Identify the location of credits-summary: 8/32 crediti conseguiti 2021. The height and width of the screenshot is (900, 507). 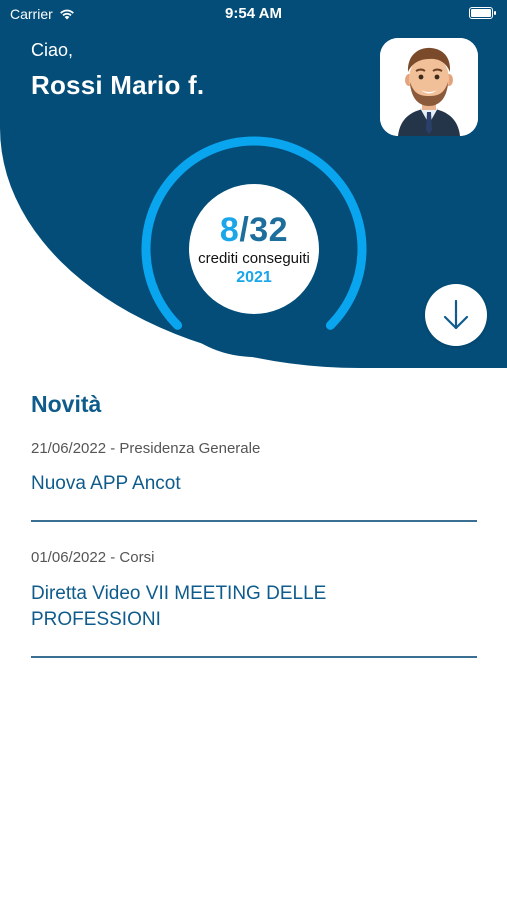
(254, 249).